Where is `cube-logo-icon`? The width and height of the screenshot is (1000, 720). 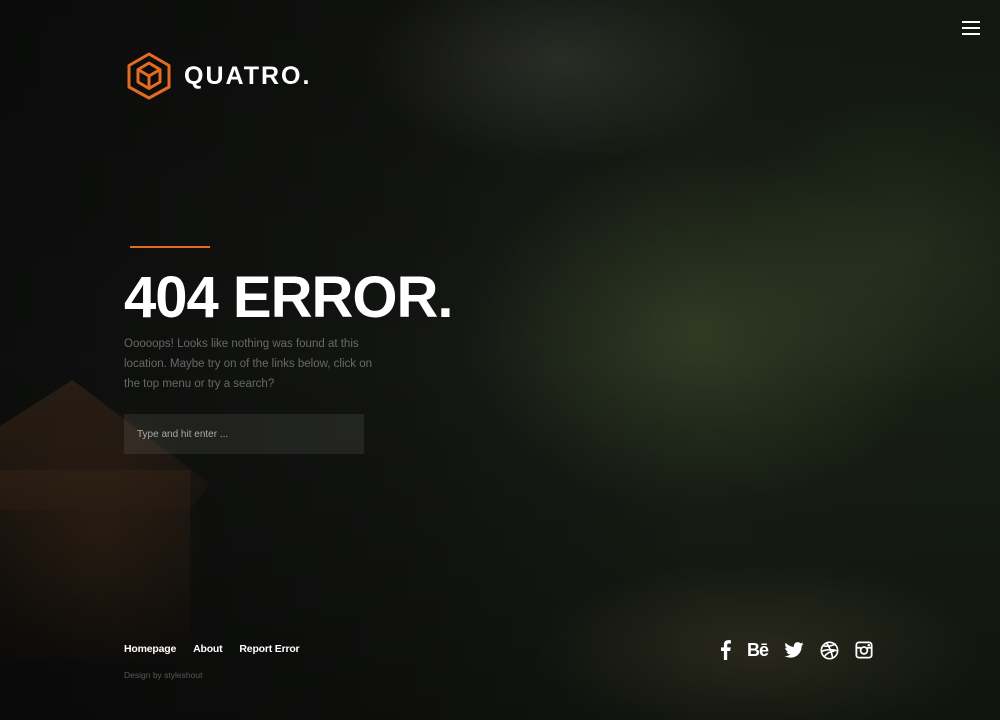
cube-logo-icon is located at coordinates (149, 76).